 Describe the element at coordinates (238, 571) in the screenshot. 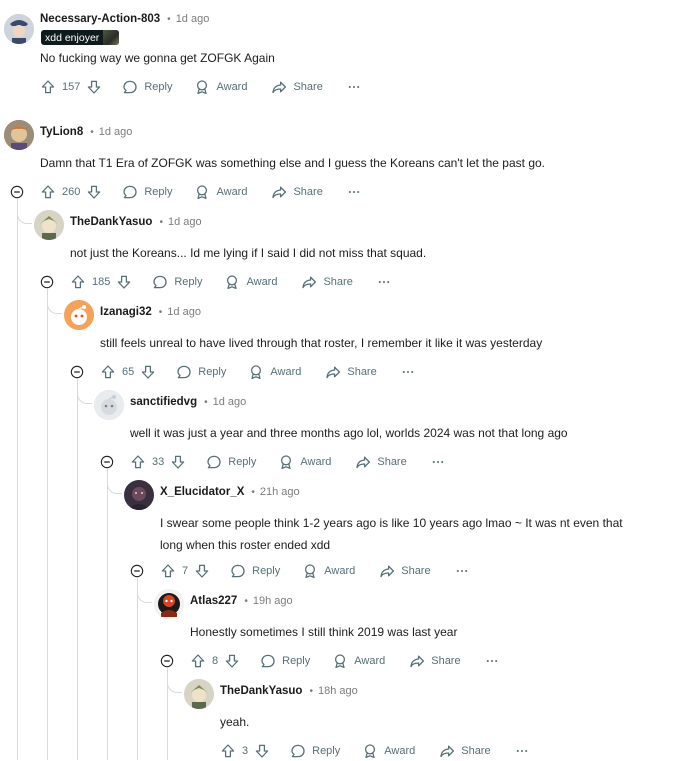

I see `reply-bubble-icon` at that location.